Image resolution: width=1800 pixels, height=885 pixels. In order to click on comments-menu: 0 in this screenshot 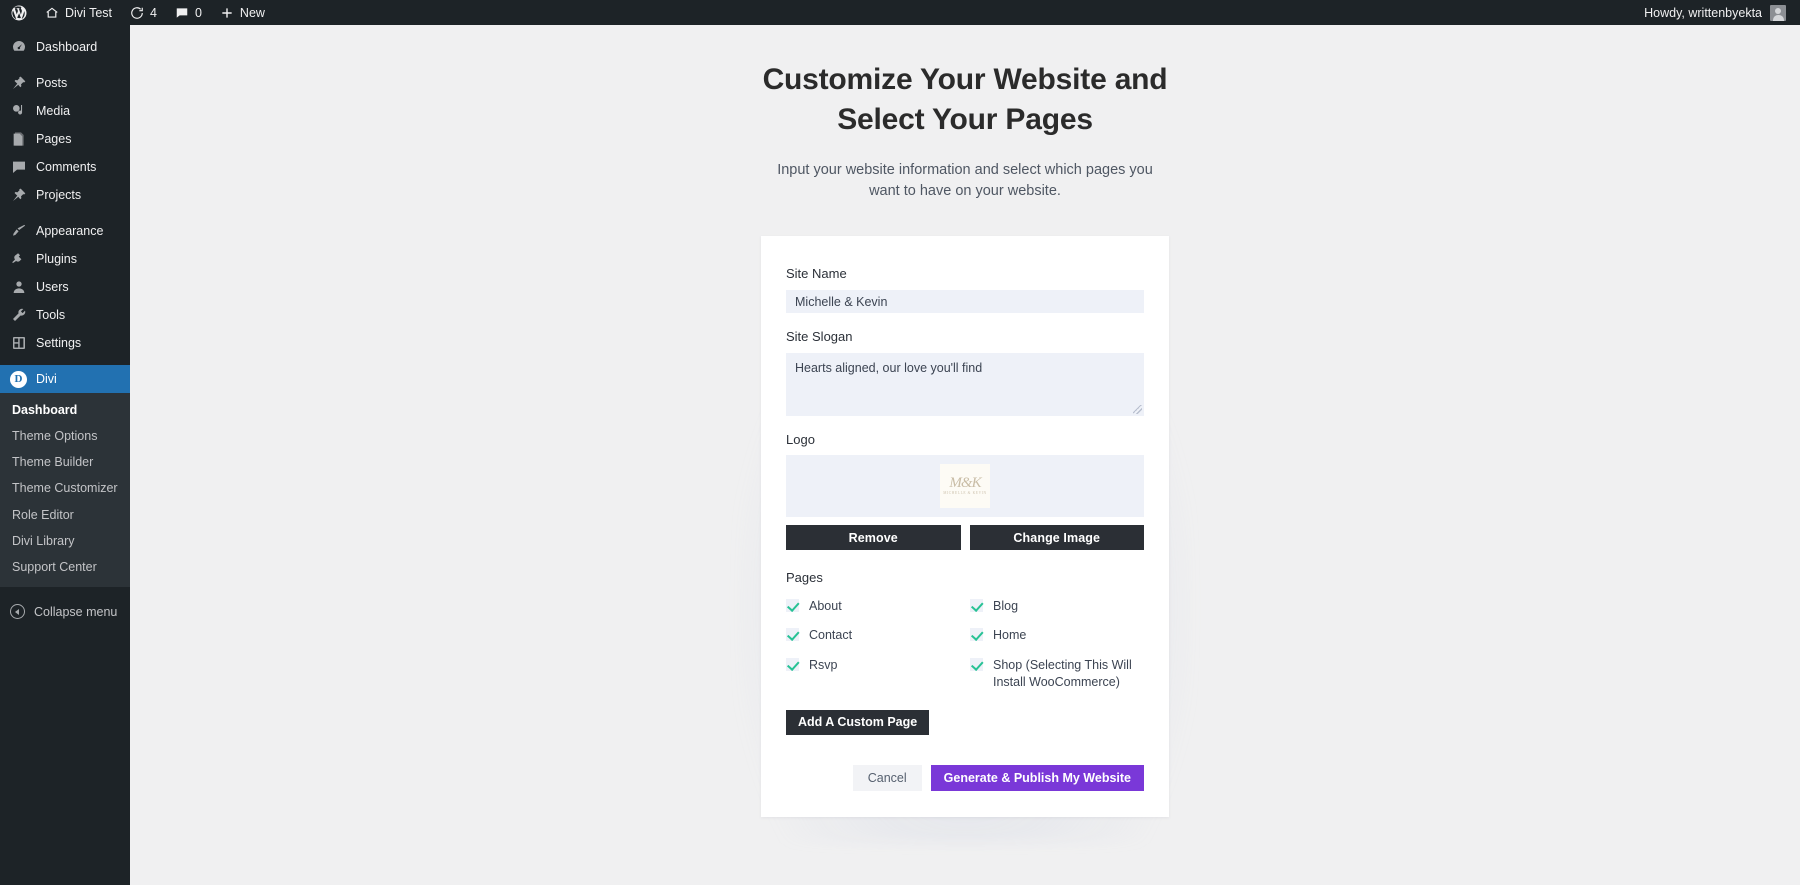, I will do `click(188, 12)`.